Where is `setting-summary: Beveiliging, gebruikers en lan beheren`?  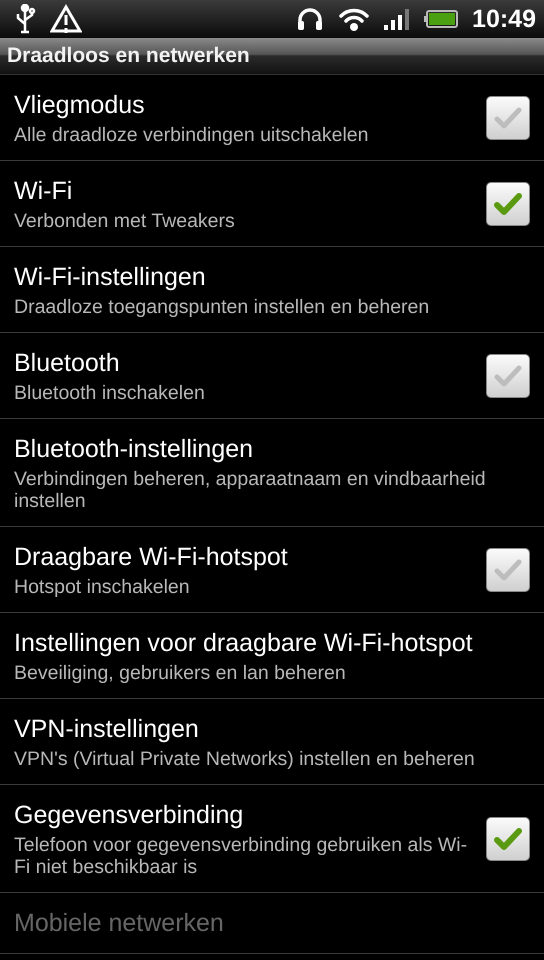
setting-summary: Beveiliging, gebruikers en lan beheren is located at coordinates (180, 673).